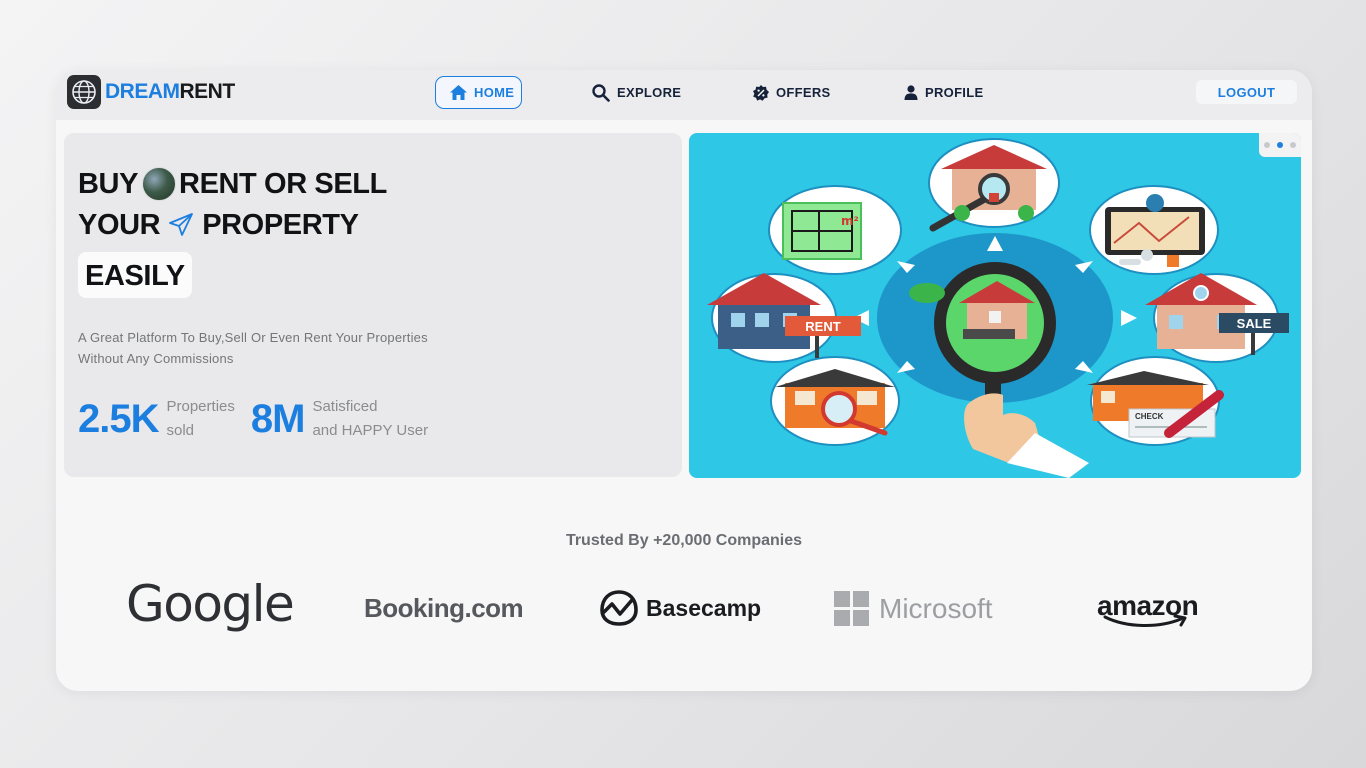  I want to click on nav-explore: EXPLORE, so click(636, 92).